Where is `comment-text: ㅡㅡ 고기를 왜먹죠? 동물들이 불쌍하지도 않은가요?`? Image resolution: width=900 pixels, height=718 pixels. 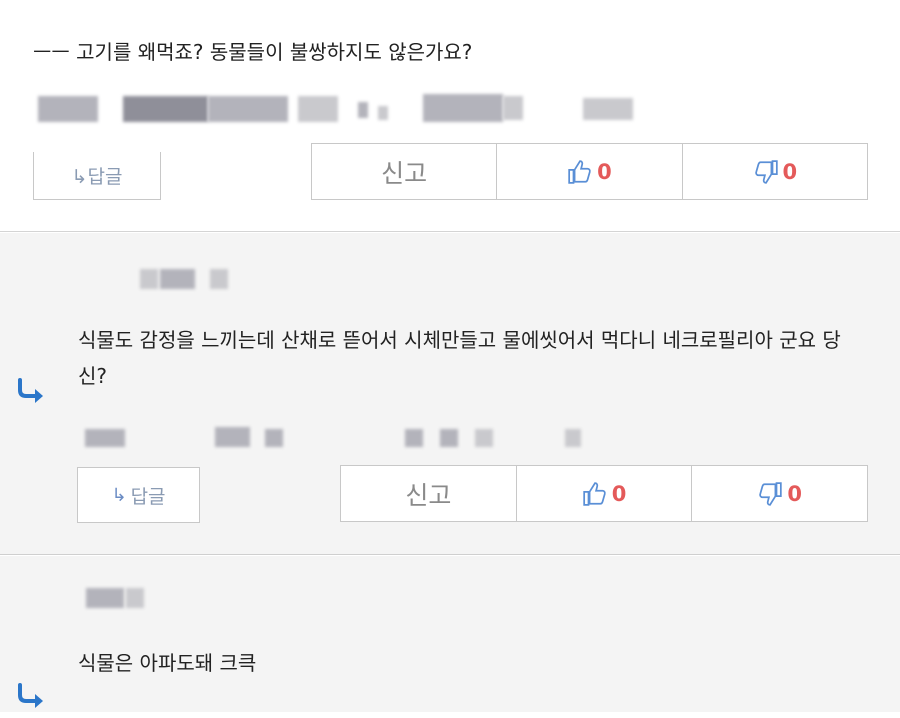 comment-text: ㅡㅡ 고기를 왜먹죠? 동물들이 불쌍하지도 않은가요? is located at coordinates (253, 52).